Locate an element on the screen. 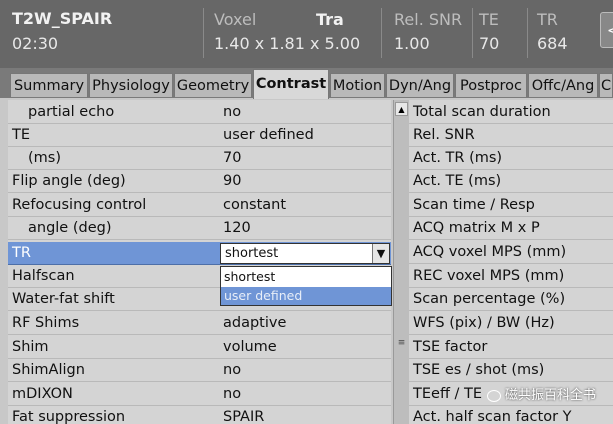 The width and height of the screenshot is (613, 424). voxel-label: Voxel is located at coordinates (235, 19).